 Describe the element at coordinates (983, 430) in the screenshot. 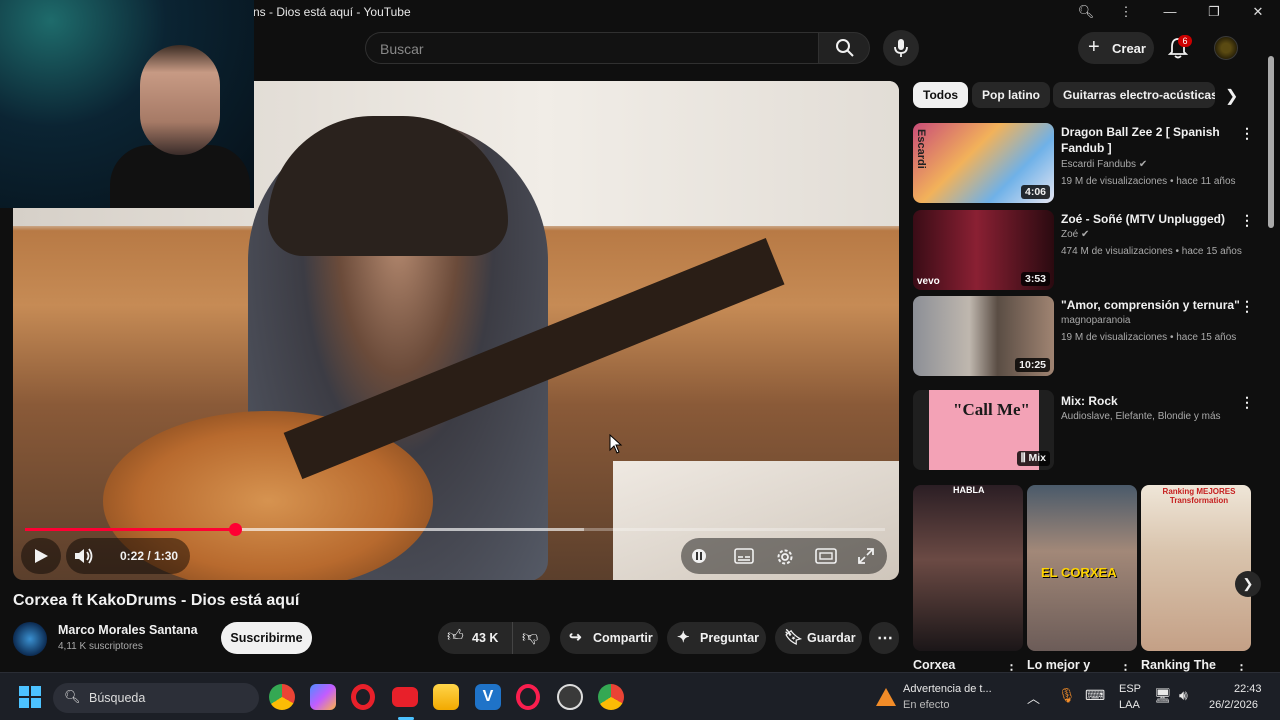

I see `mix-thumbnail: "Call Me" ⫼ Mix` at that location.